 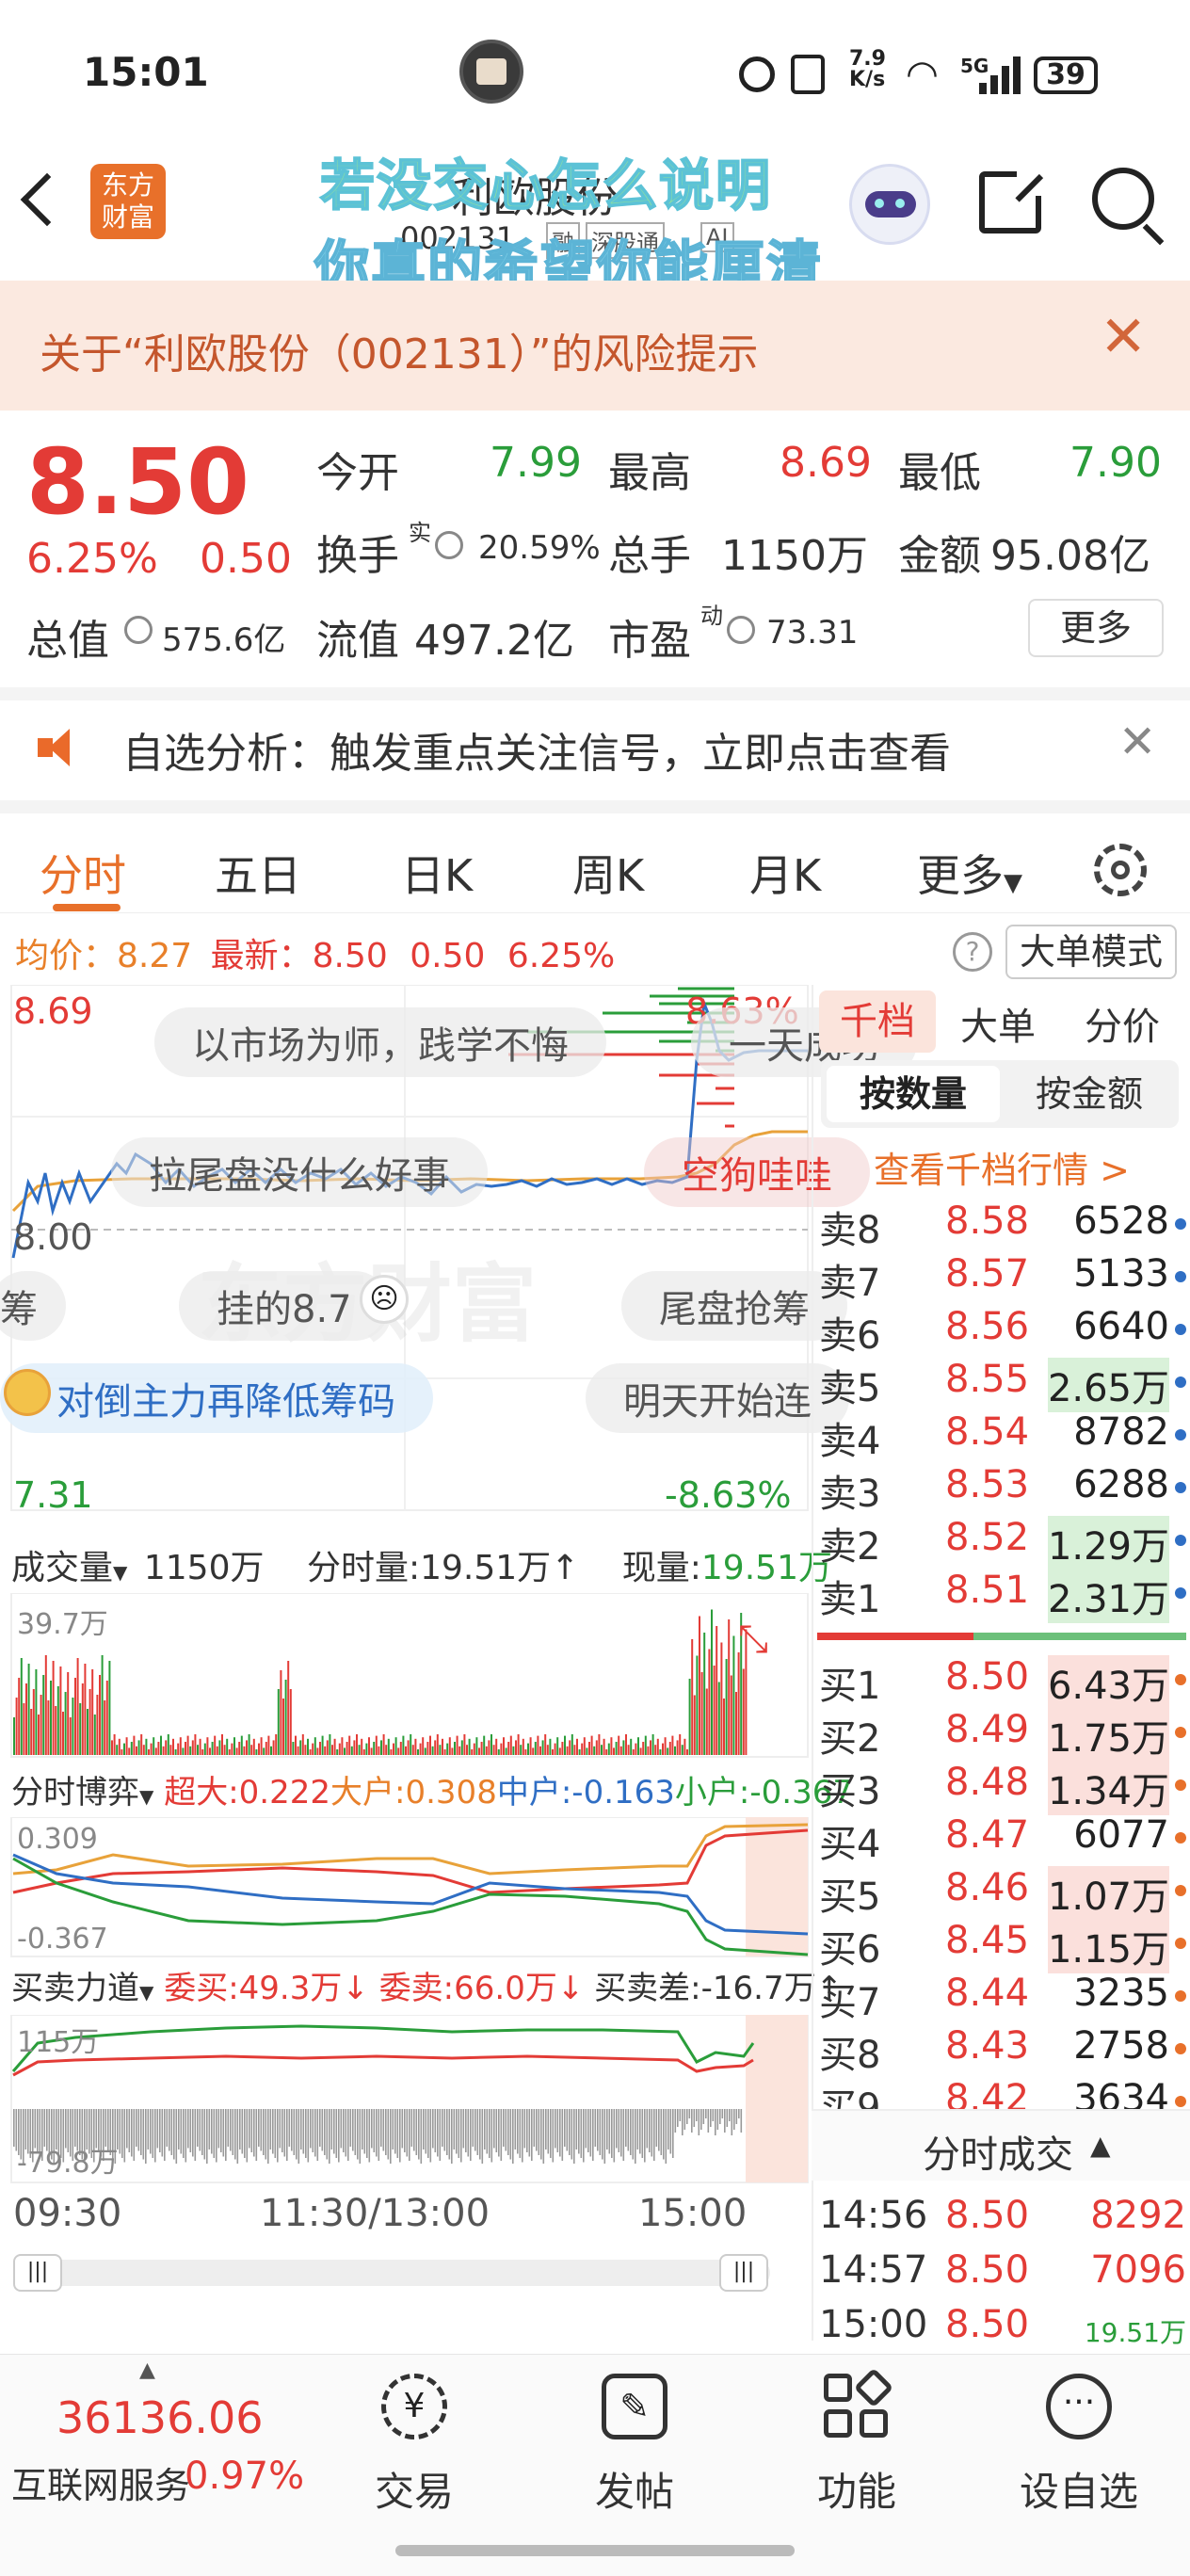 I want to click on bid-row: 买7 8.44 3235, so click(x=1002, y=1998).